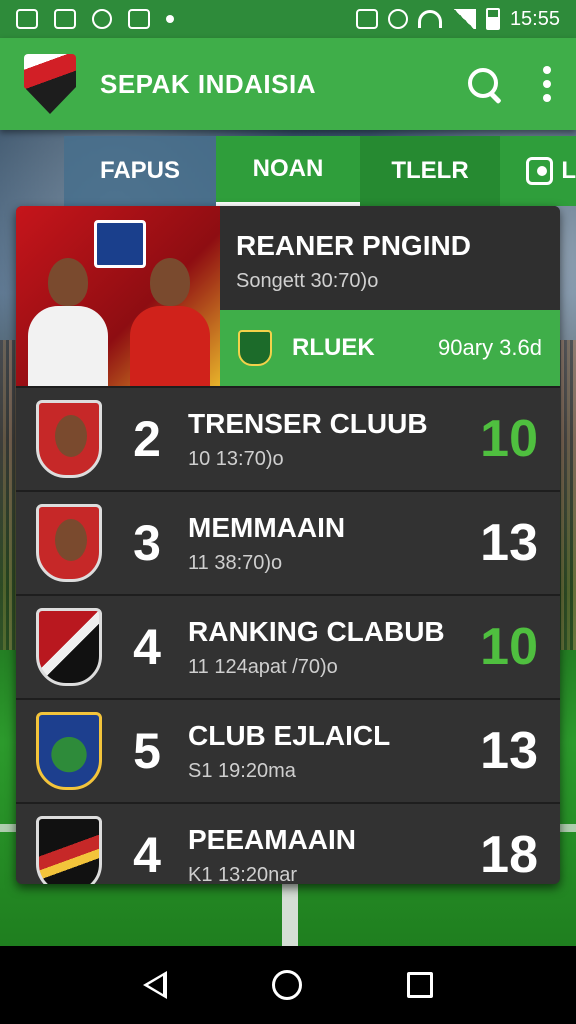 The width and height of the screenshot is (576, 1024). Describe the element at coordinates (235, 562) in the screenshot. I see `club-subtitle: 11 38:70)o` at that location.